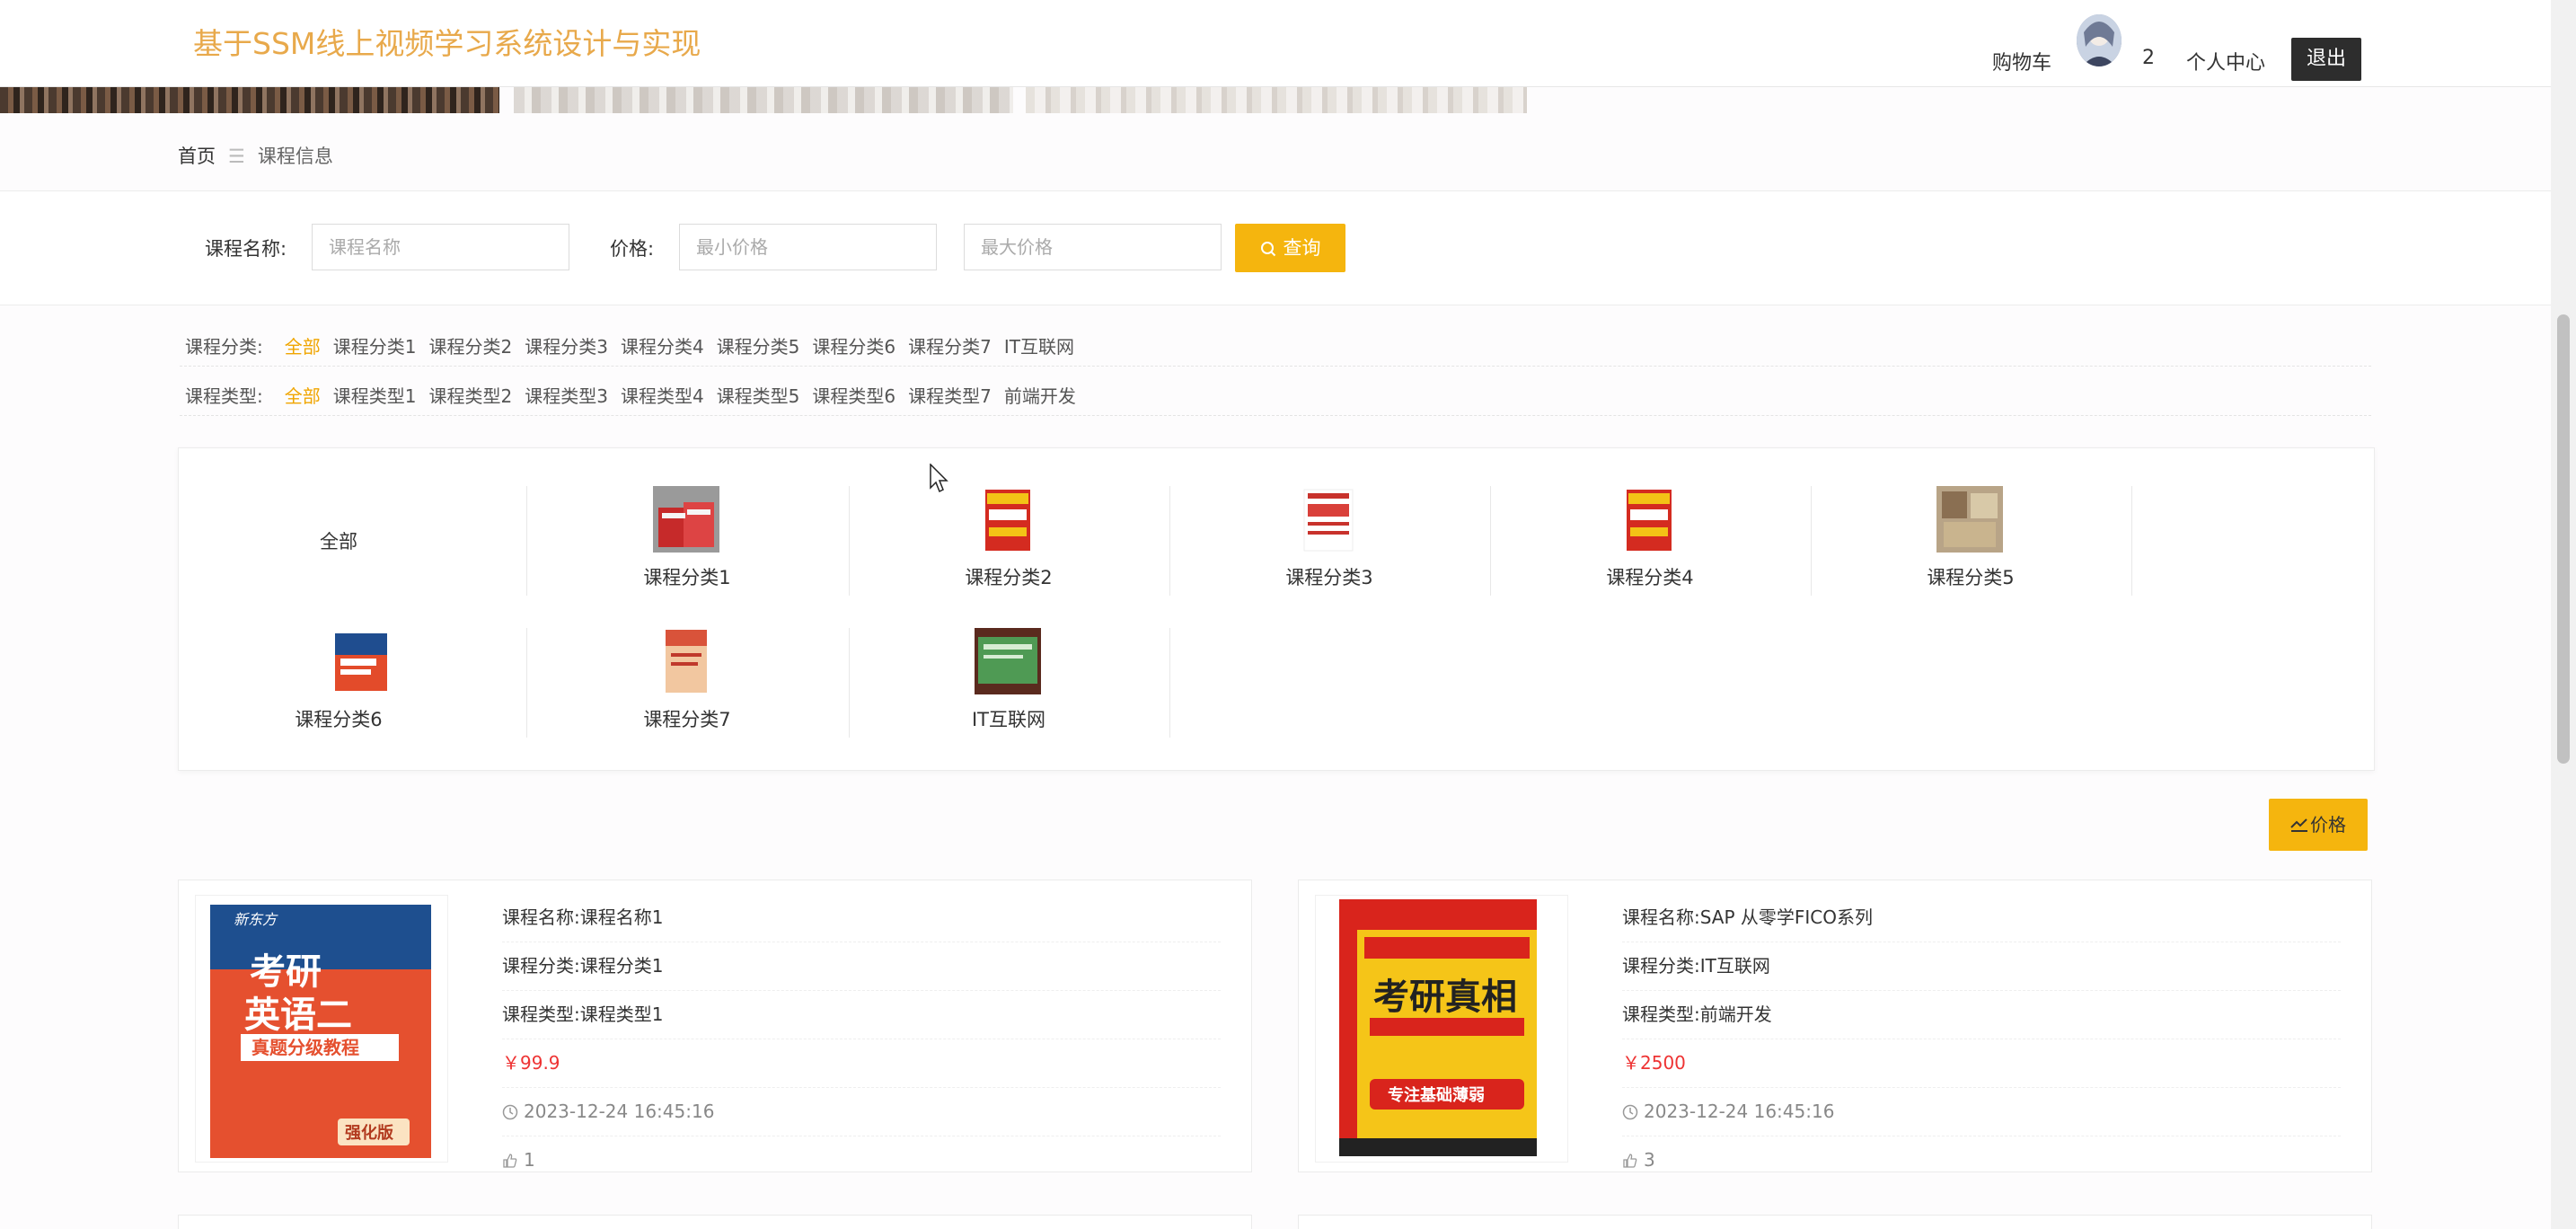 The image size is (2576, 1229). What do you see at coordinates (632, 249) in the screenshot?
I see `price-label: 价格:` at bounding box center [632, 249].